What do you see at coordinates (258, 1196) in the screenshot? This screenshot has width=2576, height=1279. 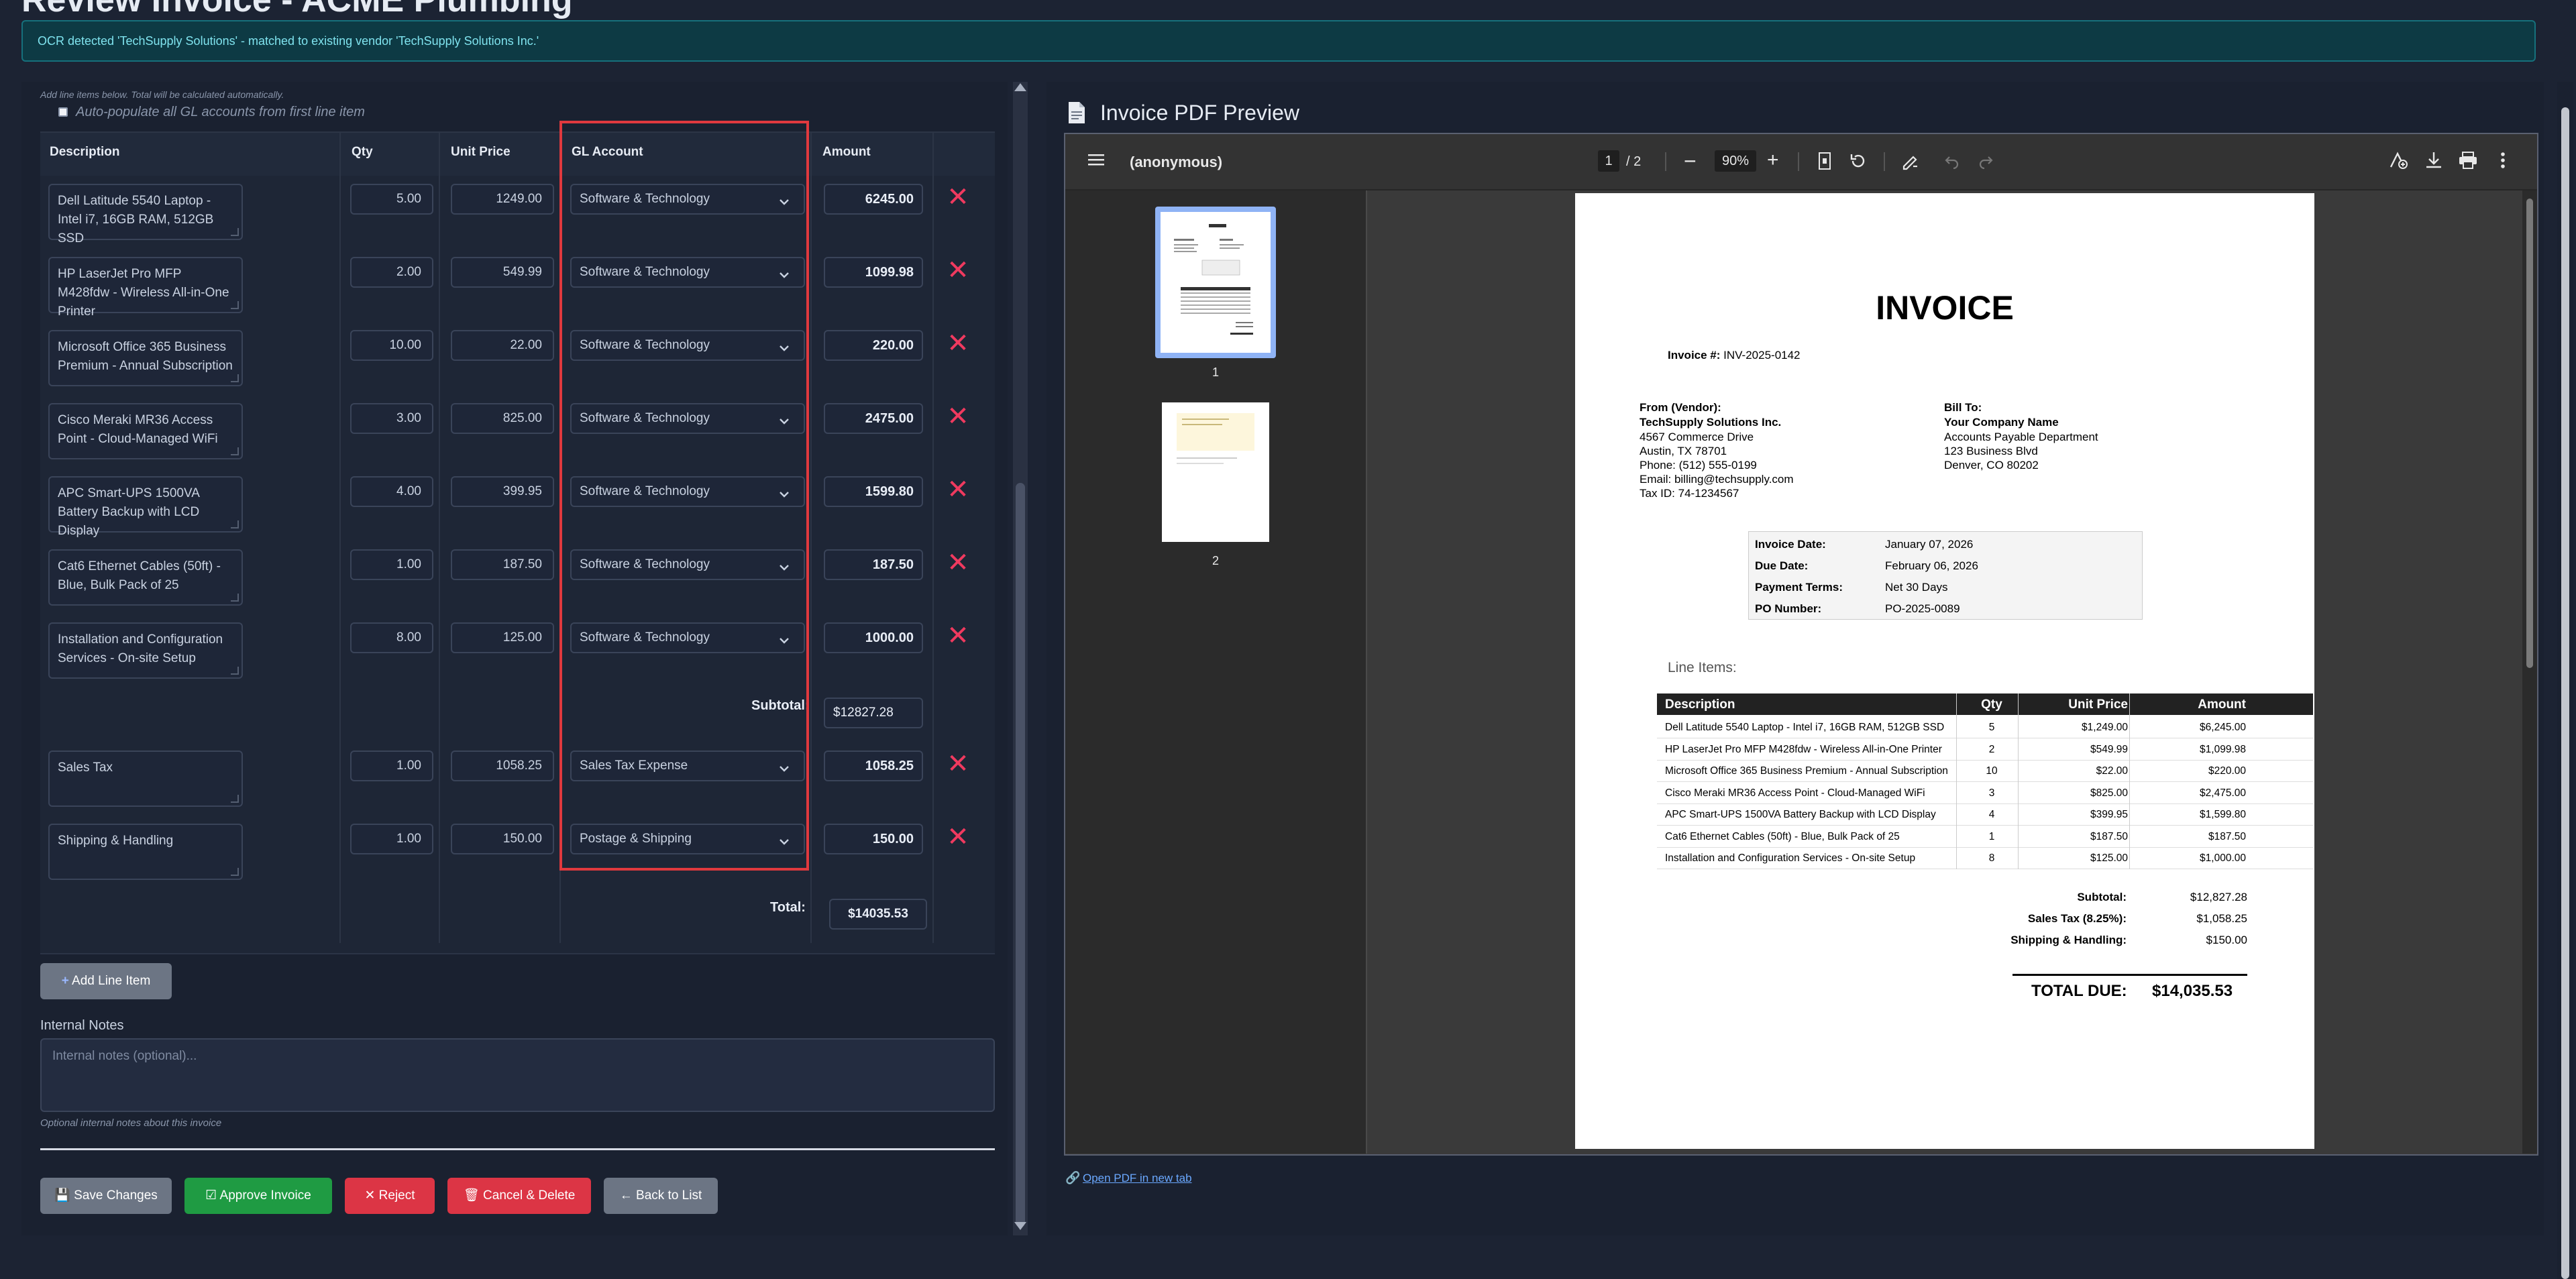 I see `approve-invoice-button: ☑ Approve Invoice` at bounding box center [258, 1196].